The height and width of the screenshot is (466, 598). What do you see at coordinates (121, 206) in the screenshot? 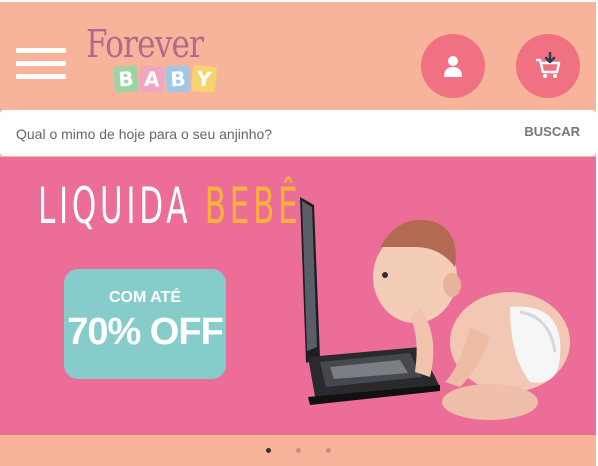
I see `banner-title-part1: LIQUIDA` at bounding box center [121, 206].